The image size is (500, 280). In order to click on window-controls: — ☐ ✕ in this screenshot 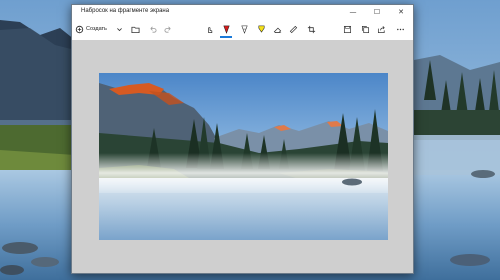, I will do `click(377, 12)`.